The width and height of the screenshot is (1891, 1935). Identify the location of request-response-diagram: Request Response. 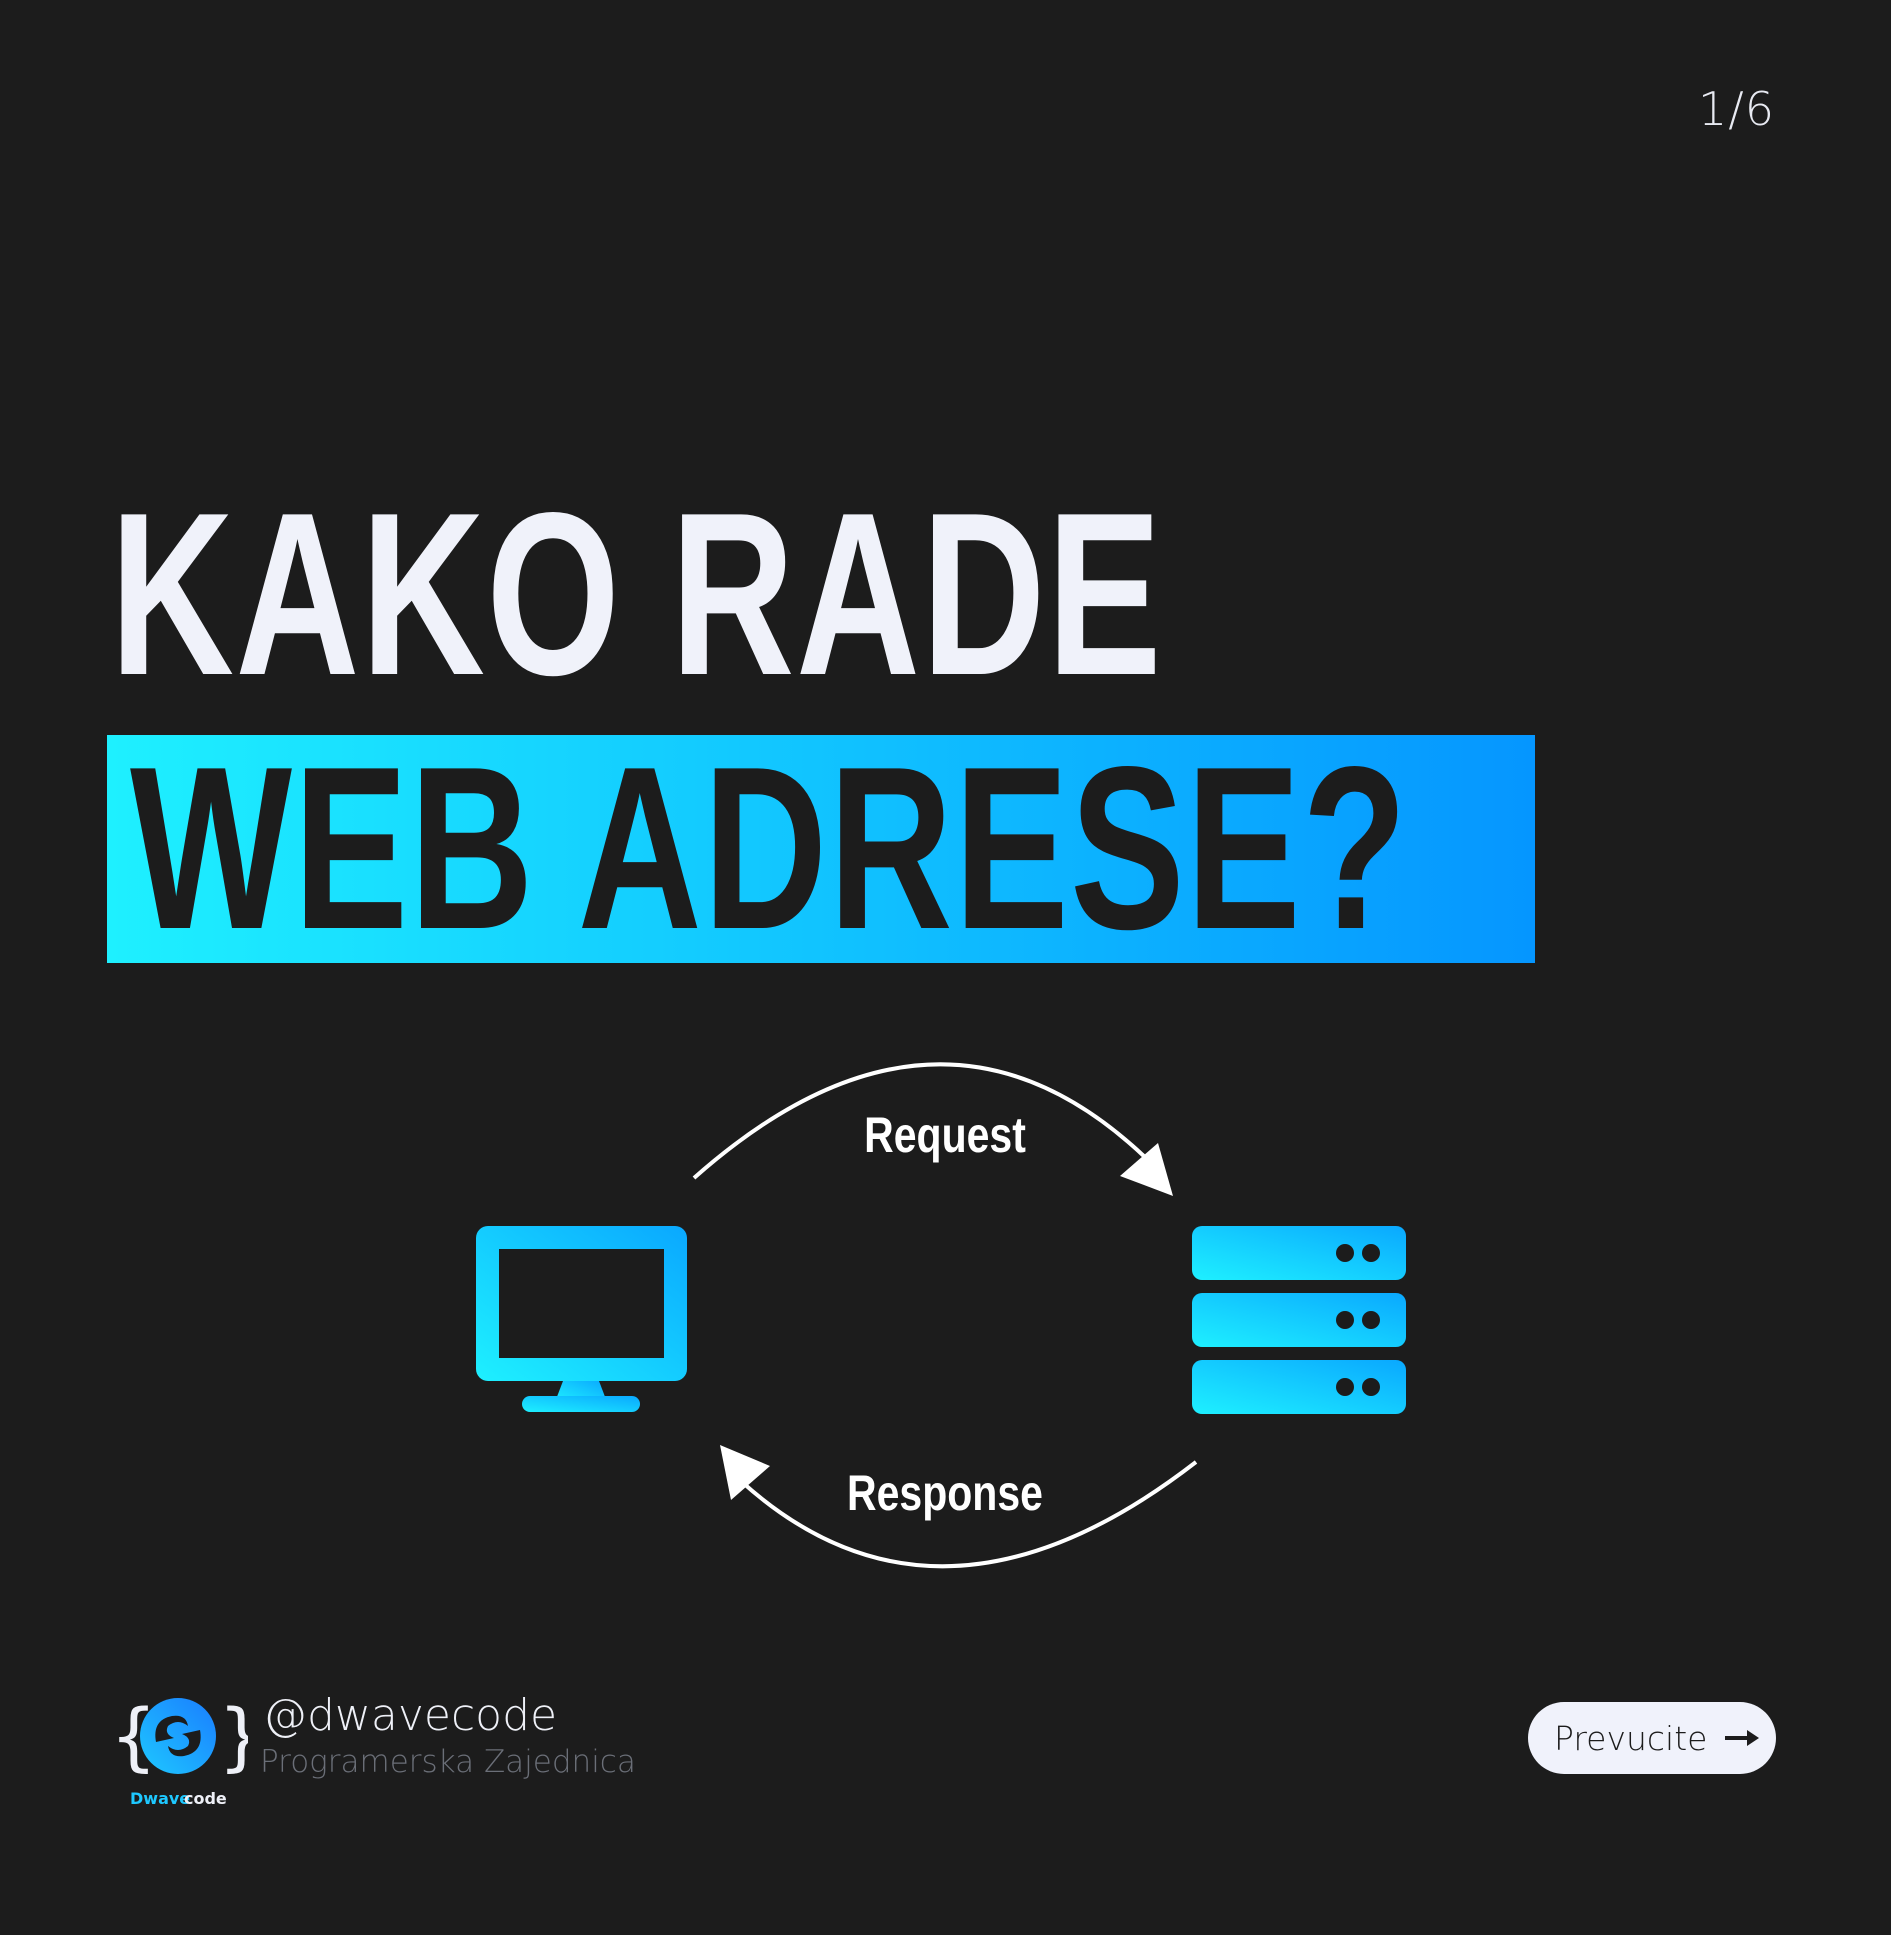
(941, 1315).